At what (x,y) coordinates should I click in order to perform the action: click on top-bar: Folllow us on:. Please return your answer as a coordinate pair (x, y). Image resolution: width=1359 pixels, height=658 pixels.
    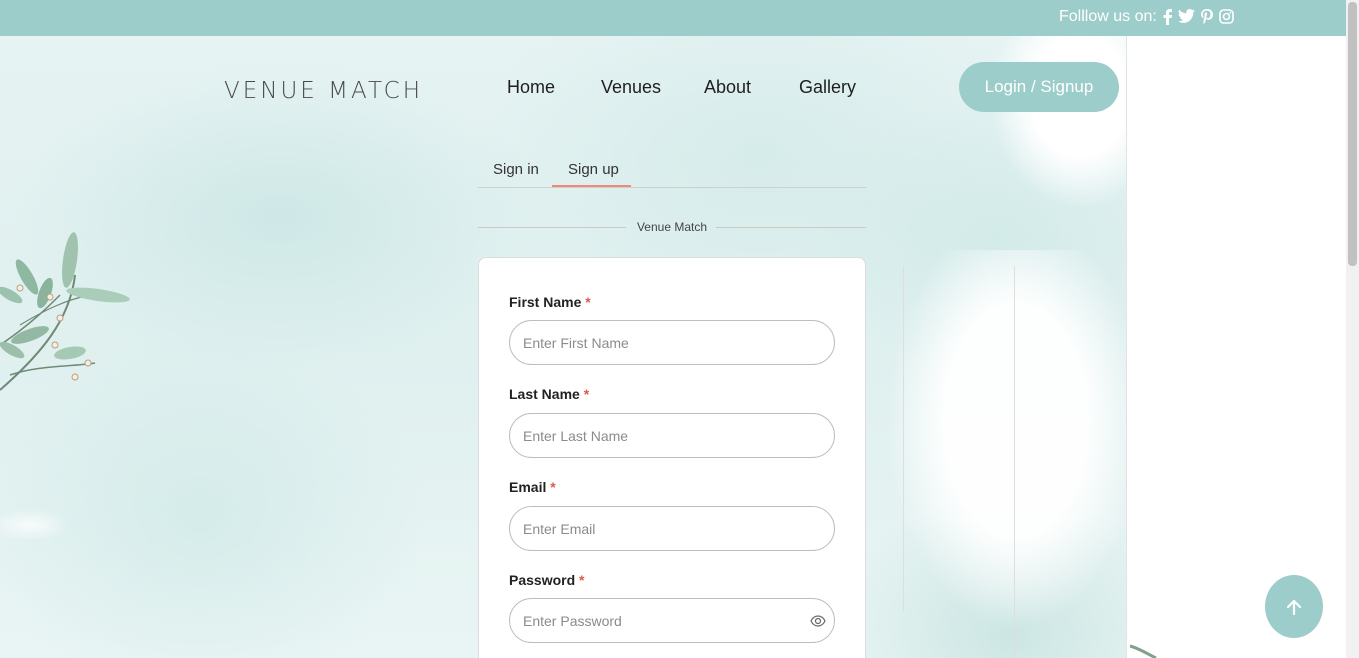
    Looking at the image, I should click on (673, 18).